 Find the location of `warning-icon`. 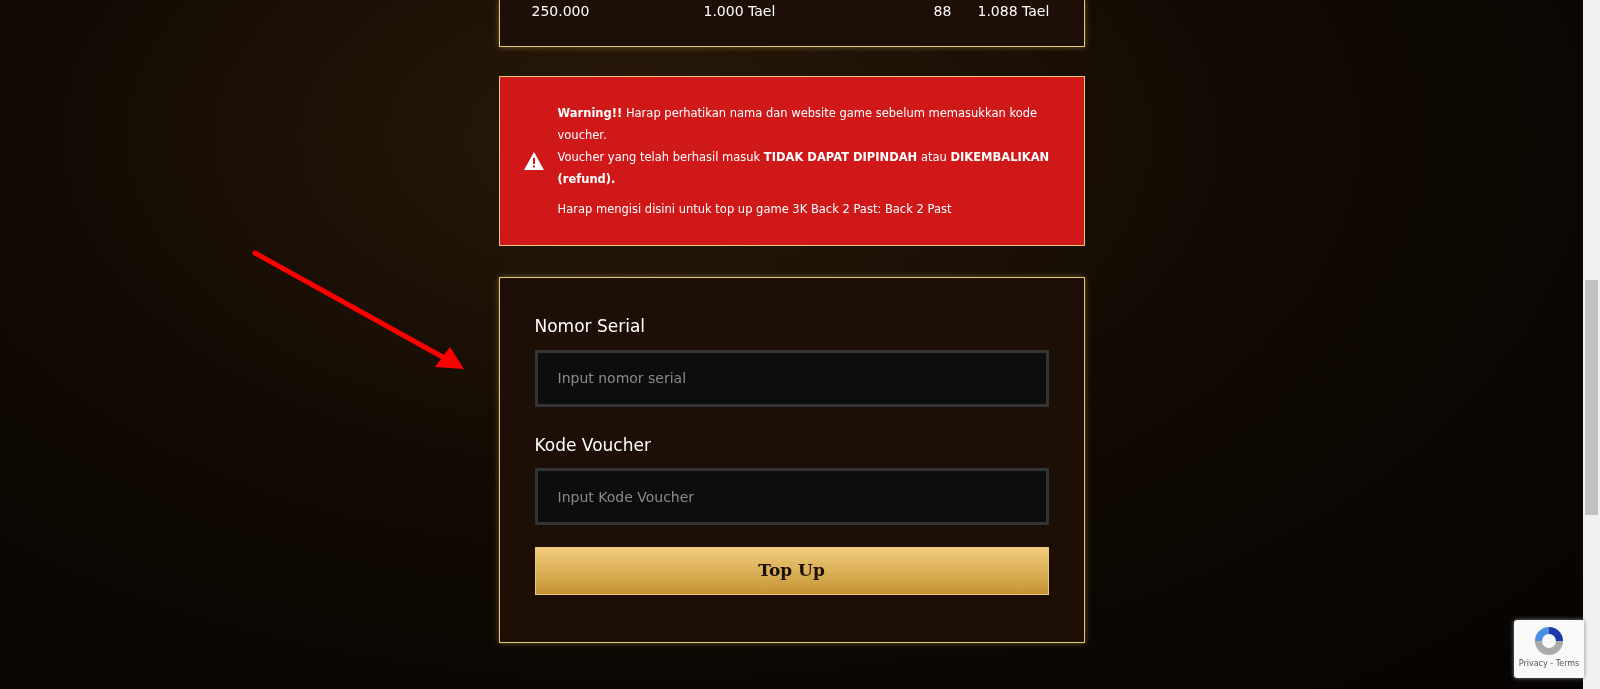

warning-icon is located at coordinates (533, 161).